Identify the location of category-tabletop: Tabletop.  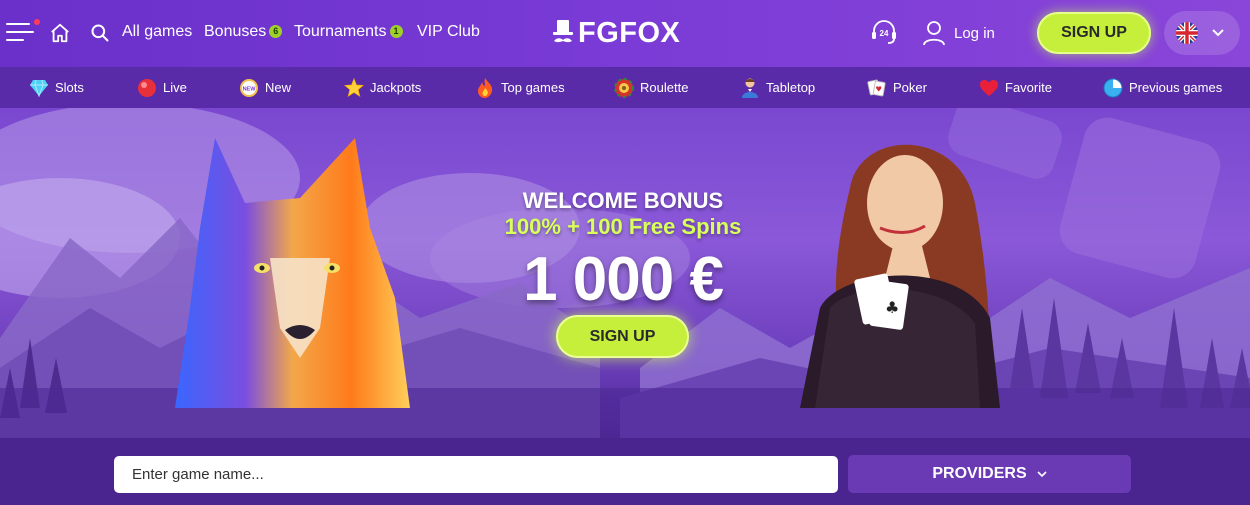
(777, 87).